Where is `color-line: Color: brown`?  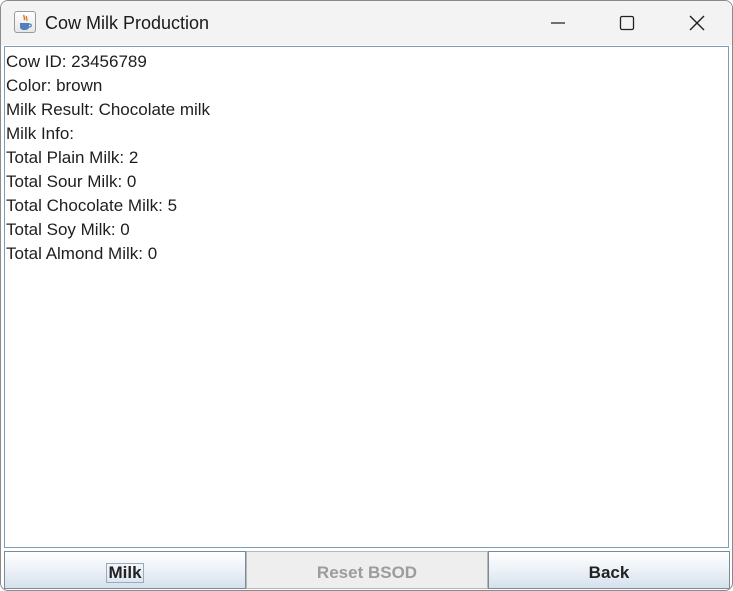 color-line: Color: brown is located at coordinates (54, 85).